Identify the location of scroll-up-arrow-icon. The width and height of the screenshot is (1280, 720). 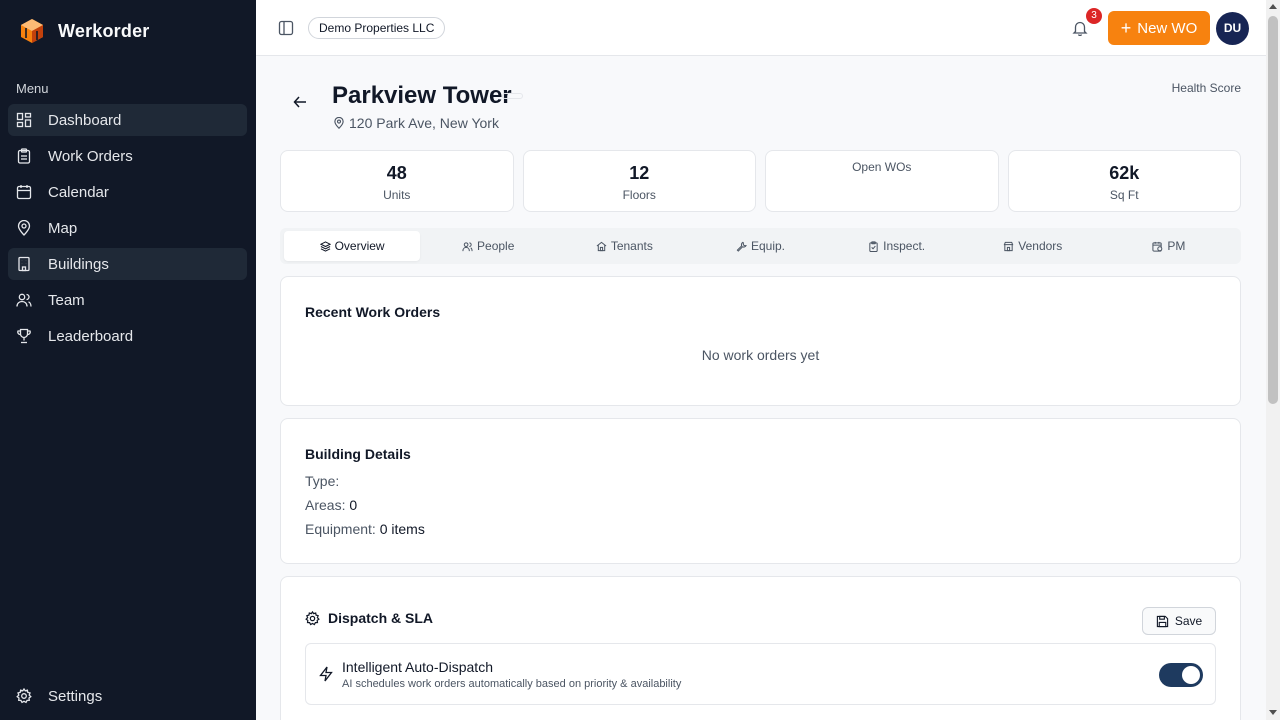
(1273, 6).